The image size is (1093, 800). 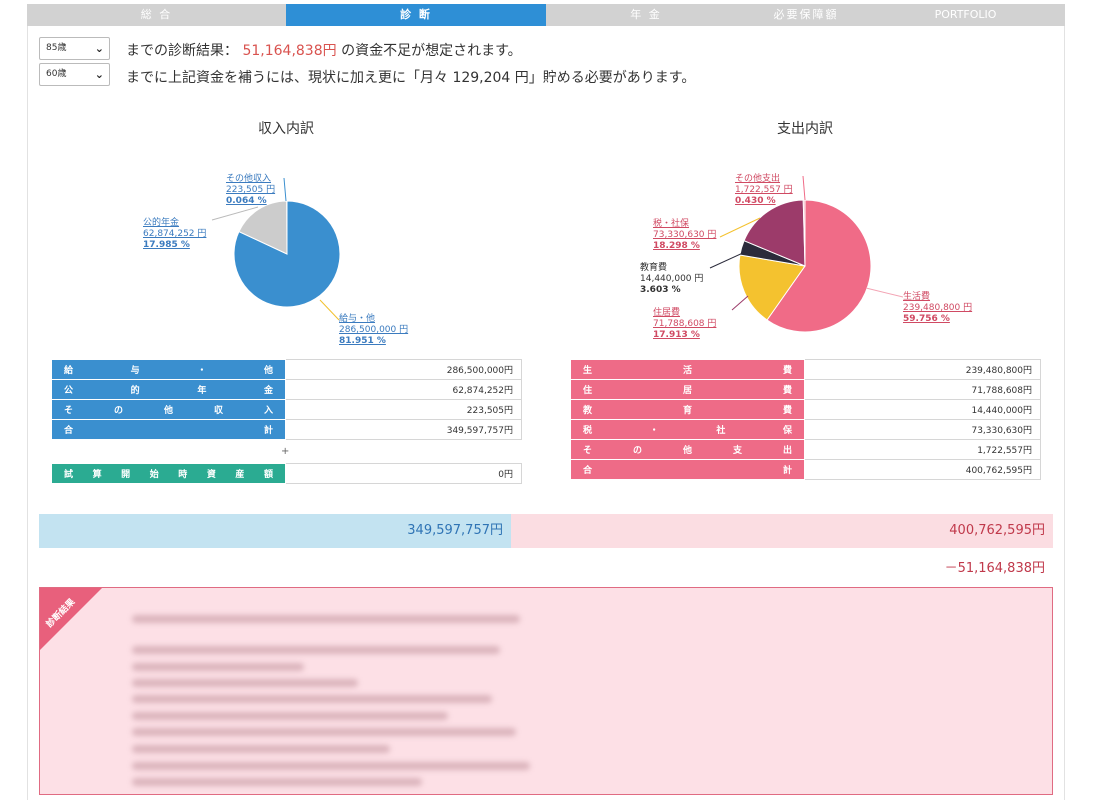 I want to click on label-value: 71,788,608 円, so click(x=685, y=324).